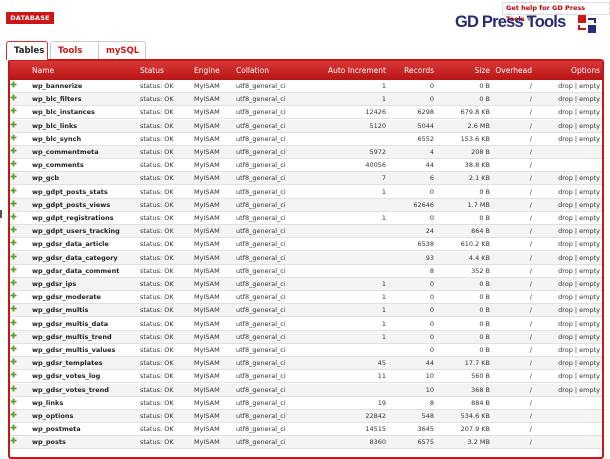 The width and height of the screenshot is (610, 459). I want to click on tab-tables: Tables, so click(27, 50).